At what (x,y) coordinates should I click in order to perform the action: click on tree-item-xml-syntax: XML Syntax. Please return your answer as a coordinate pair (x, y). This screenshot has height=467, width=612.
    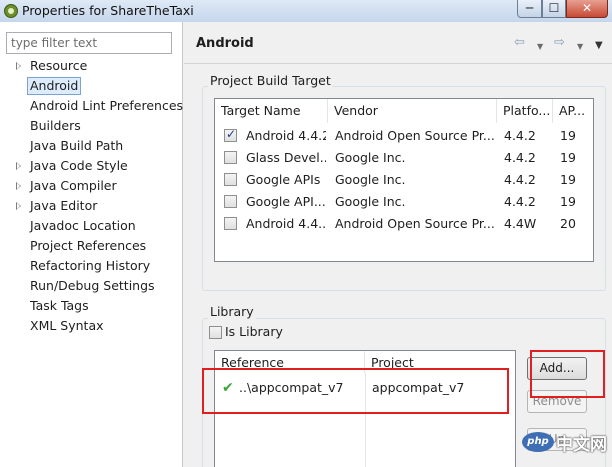
    Looking at the image, I should click on (67, 326).